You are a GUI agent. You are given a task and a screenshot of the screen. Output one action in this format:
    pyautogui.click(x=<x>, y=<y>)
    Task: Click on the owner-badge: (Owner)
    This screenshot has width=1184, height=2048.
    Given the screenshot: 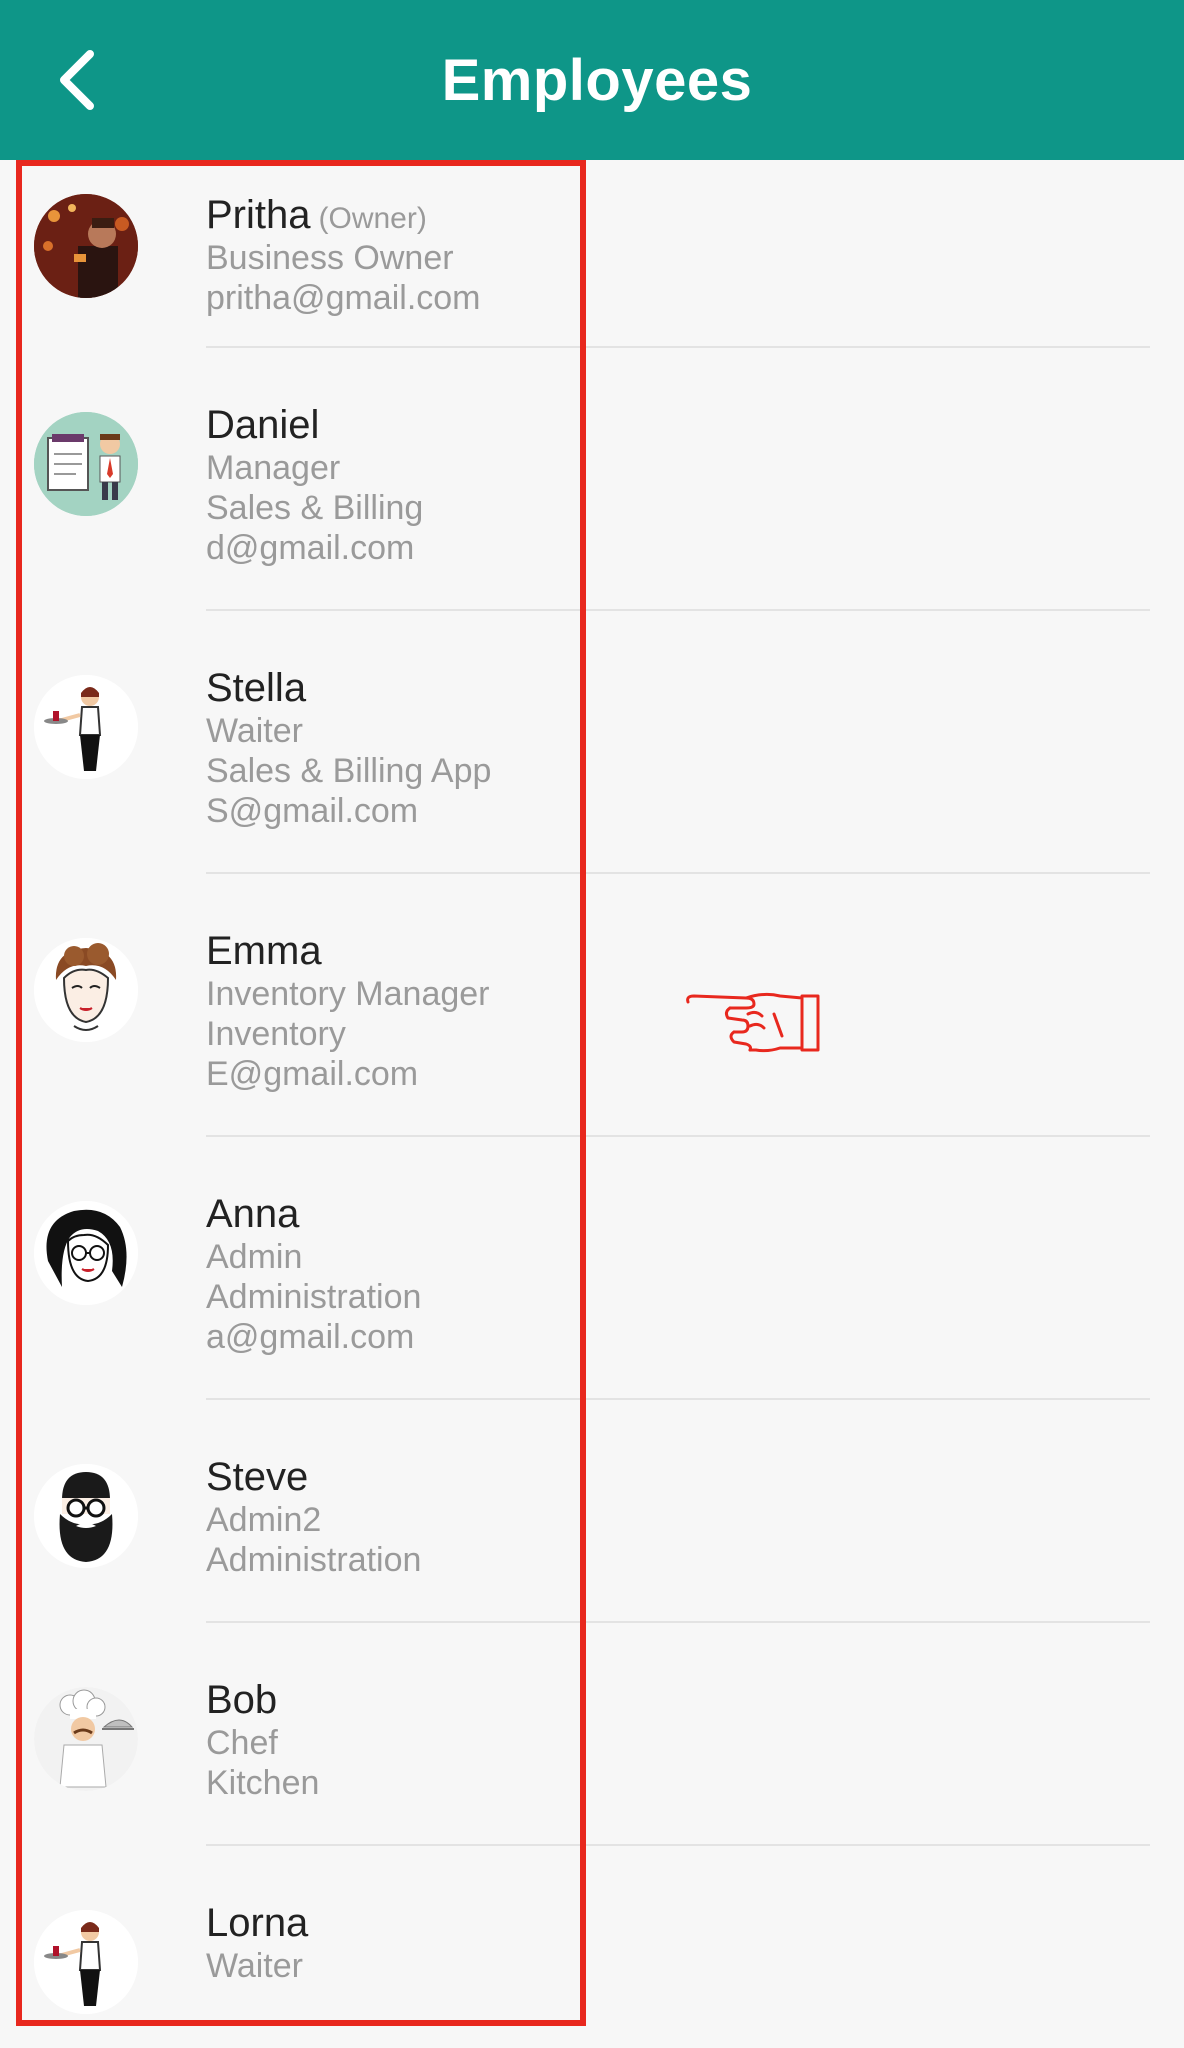 What is the action you would take?
    pyautogui.click(x=372, y=218)
    